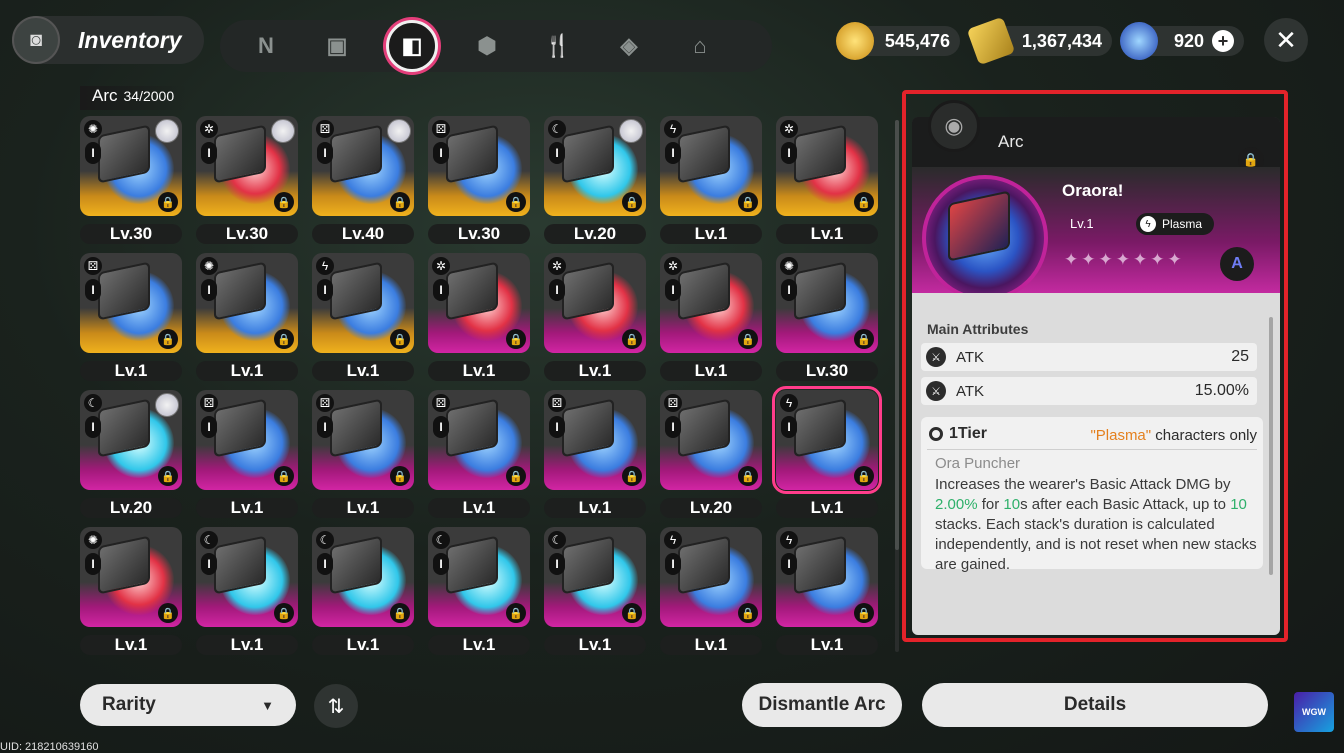 This screenshot has width=1344, height=753. Describe the element at coordinates (629, 46) in the screenshot. I see `tab-crystal-icon: ◈` at that location.